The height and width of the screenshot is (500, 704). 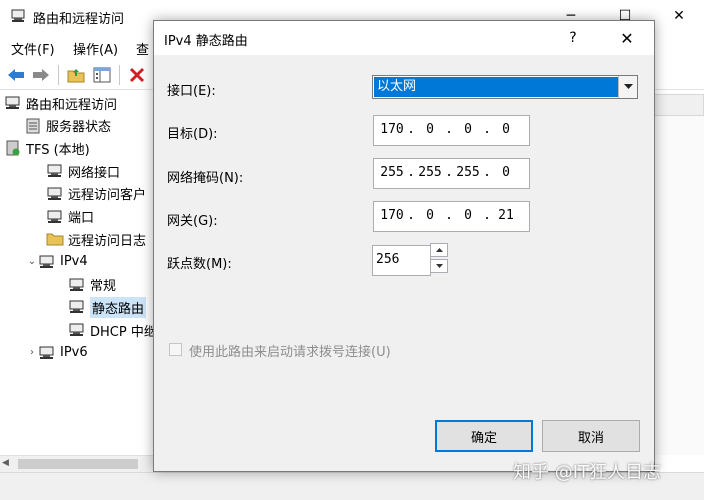 I want to click on interface-value: 以太网, so click(x=496, y=87).